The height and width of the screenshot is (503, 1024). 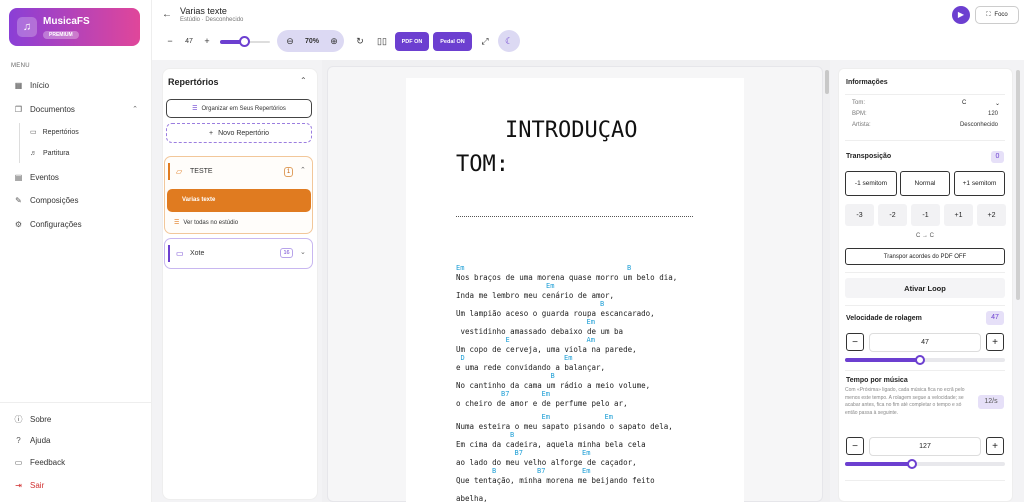 I want to click on scroll-speed-slider-fill, so click(x=883, y=360).